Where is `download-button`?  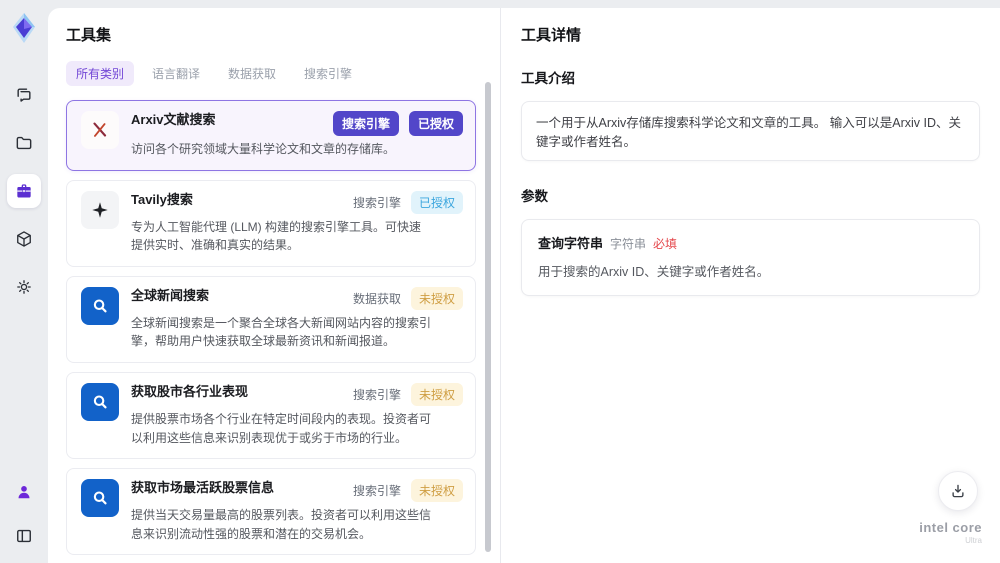
download-button is located at coordinates (958, 491).